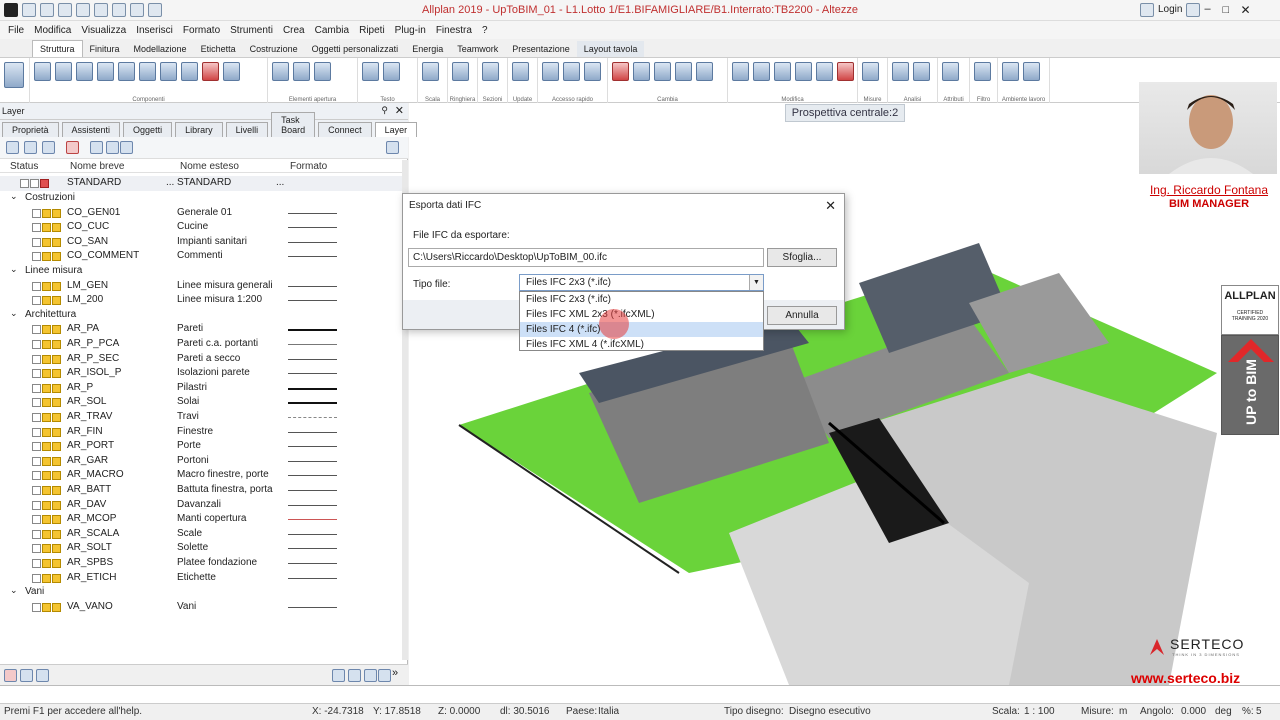 This screenshot has width=1280, height=720. I want to click on table-row: CO_CUC Cucine, so click(201, 227).